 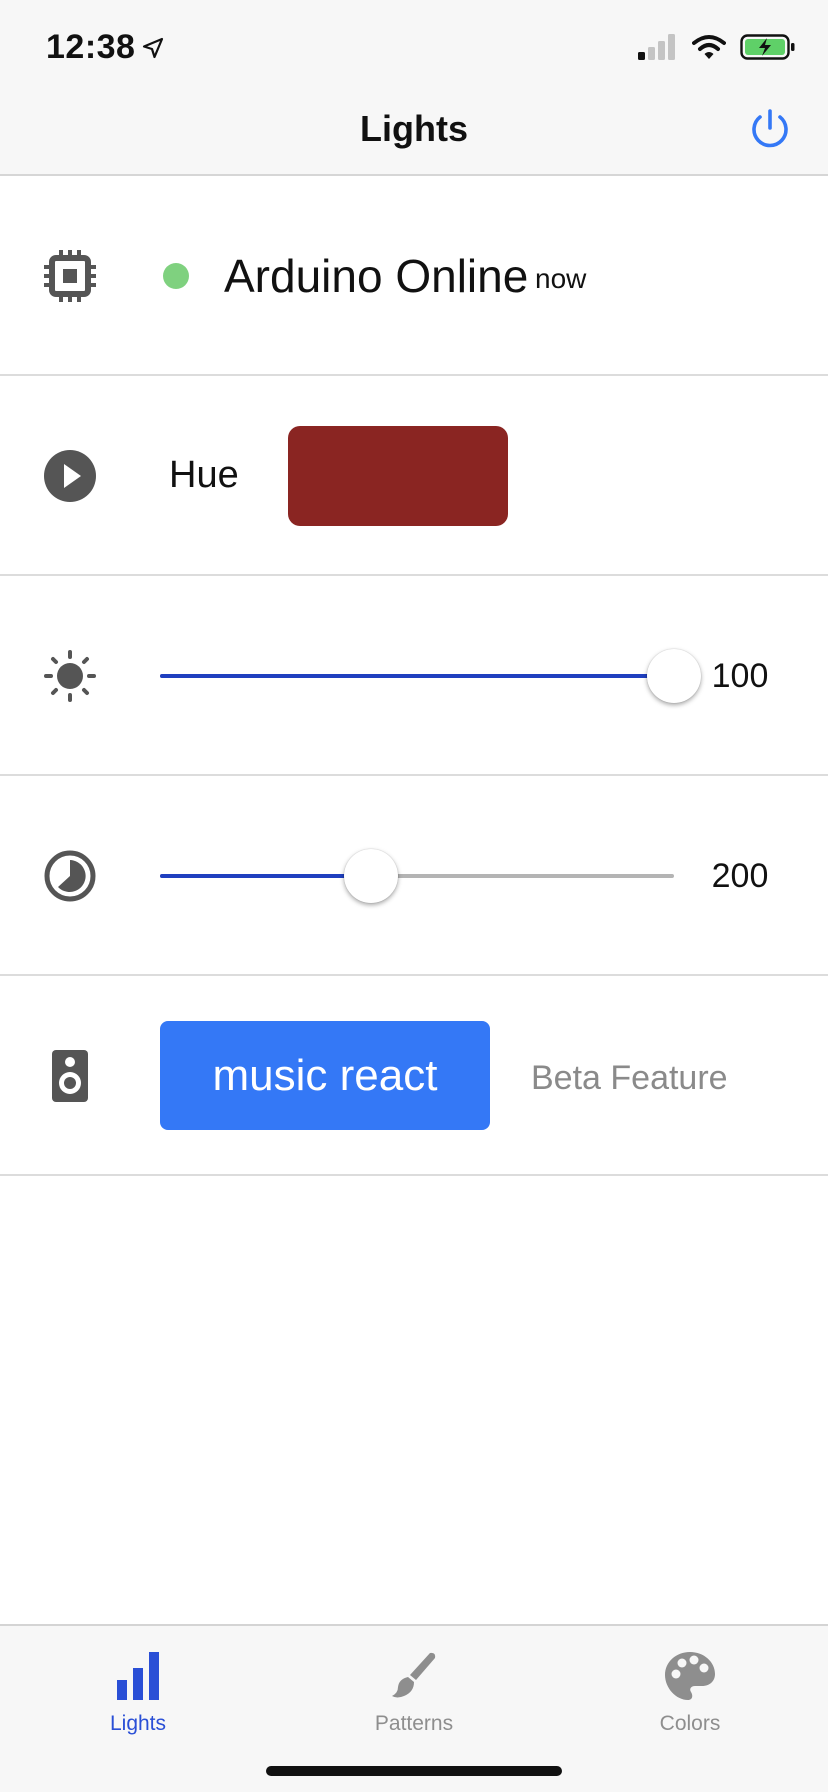 I want to click on home-indicator, so click(x=414, y=1771).